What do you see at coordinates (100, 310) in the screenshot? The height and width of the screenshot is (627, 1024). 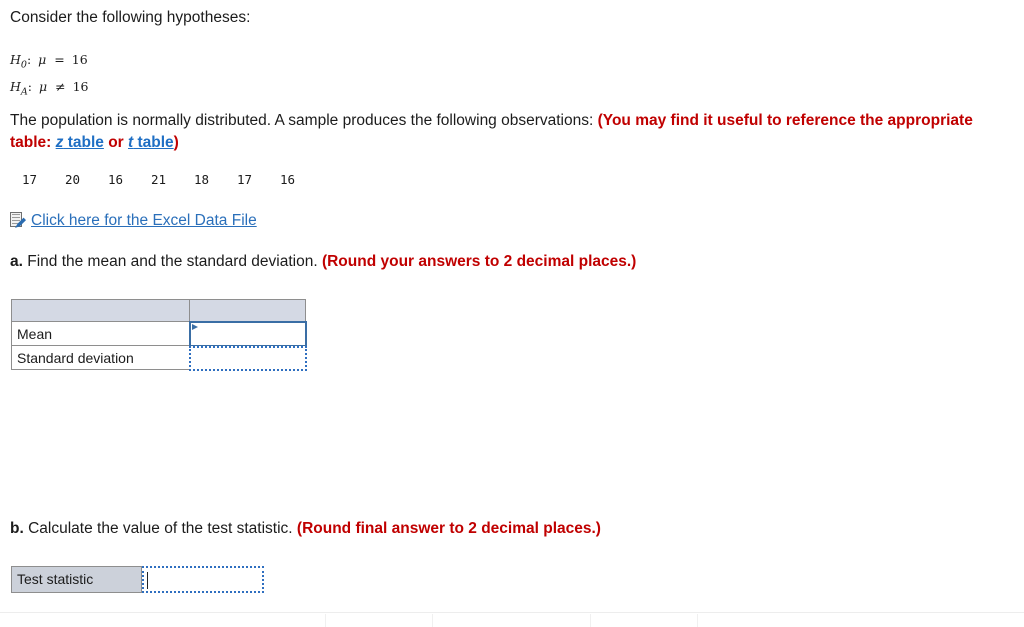 I see `table-header-label-cell` at bounding box center [100, 310].